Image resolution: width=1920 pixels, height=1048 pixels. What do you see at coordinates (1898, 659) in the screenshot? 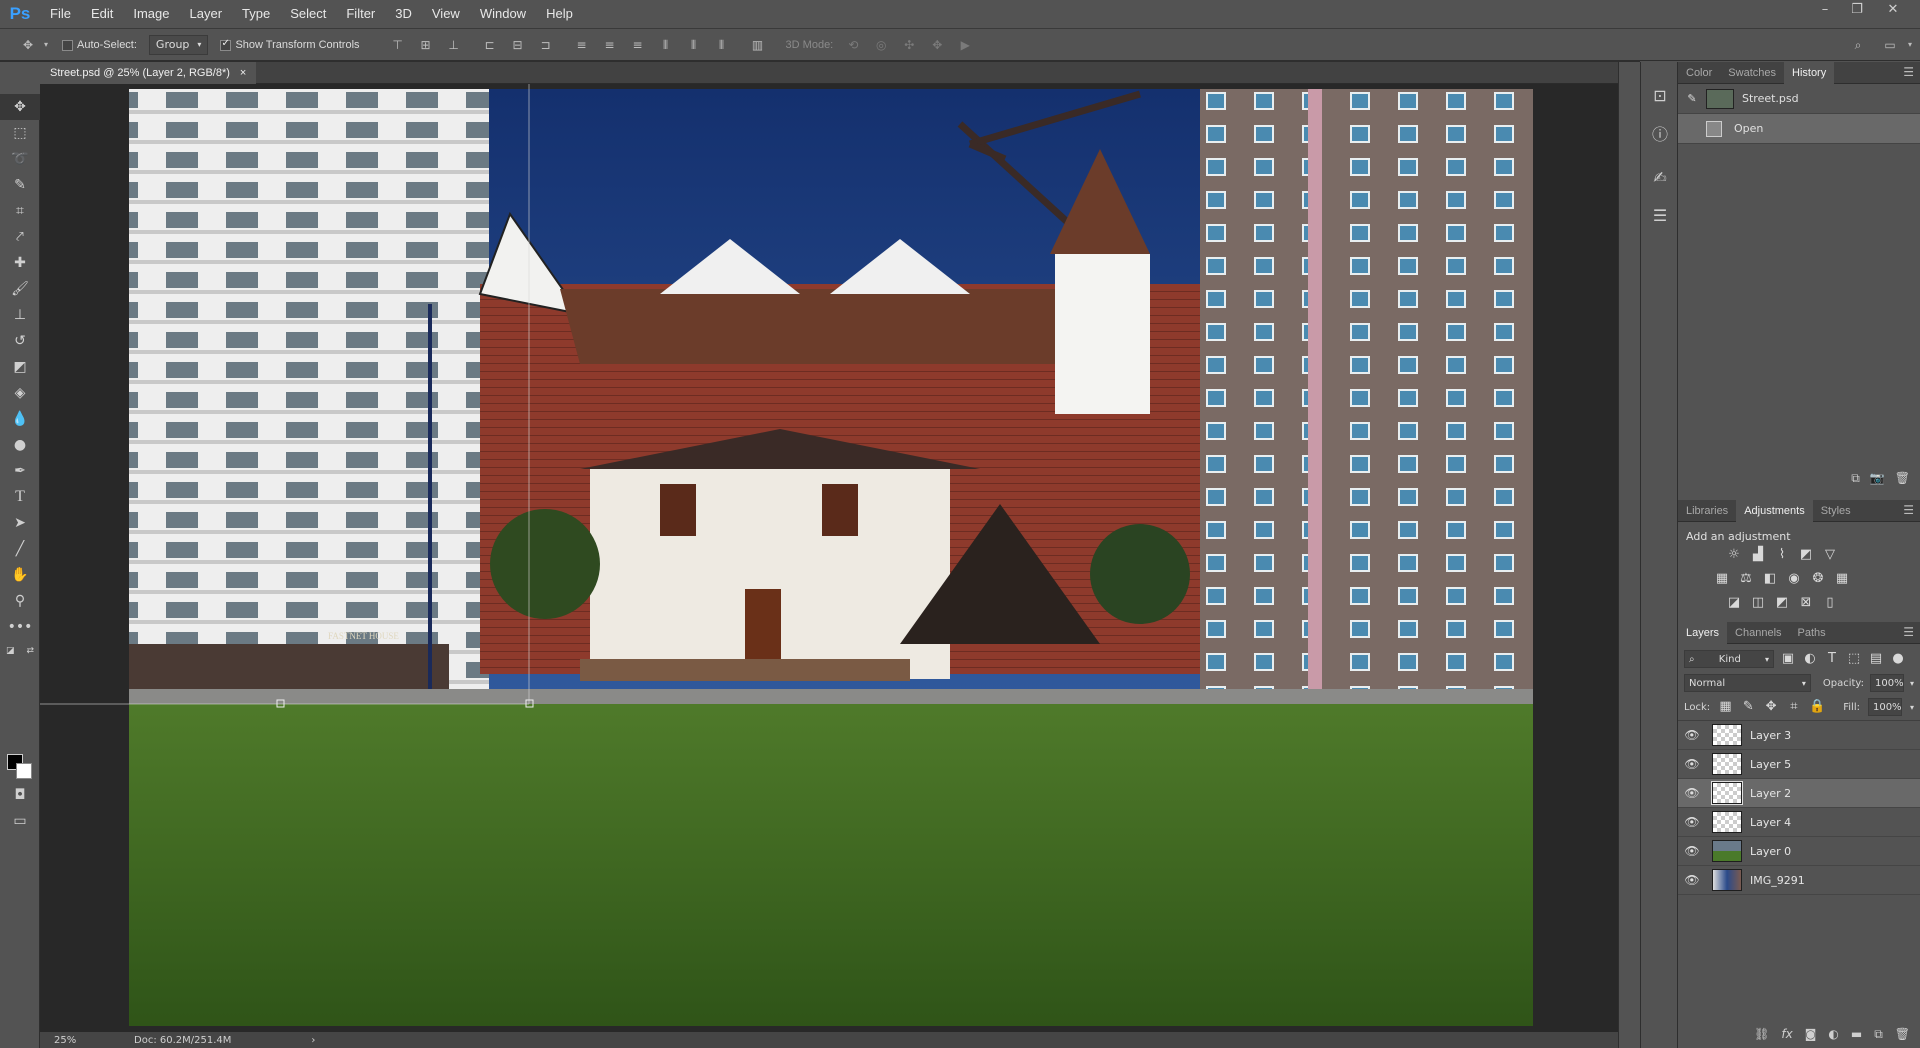
I see `filter-toggle-icon: ●` at bounding box center [1898, 659].